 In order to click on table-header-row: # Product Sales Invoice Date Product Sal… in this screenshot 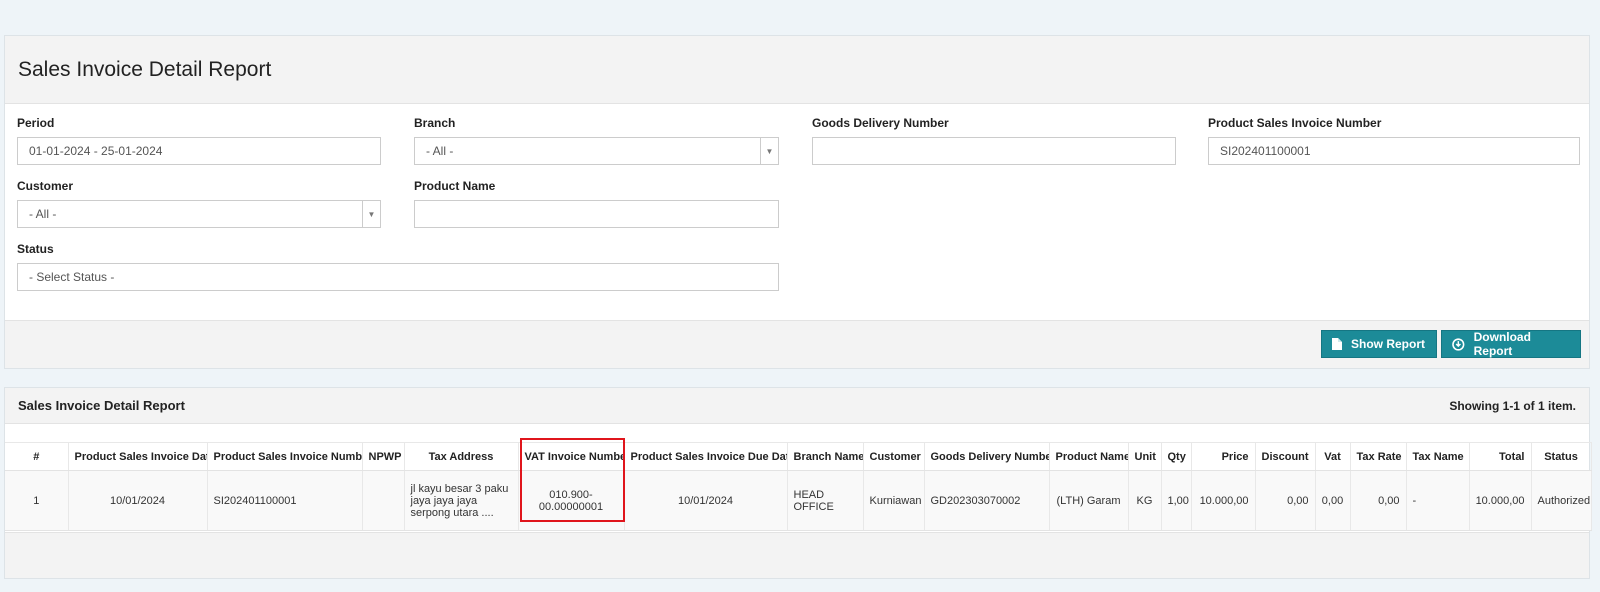, I will do `click(798, 456)`.